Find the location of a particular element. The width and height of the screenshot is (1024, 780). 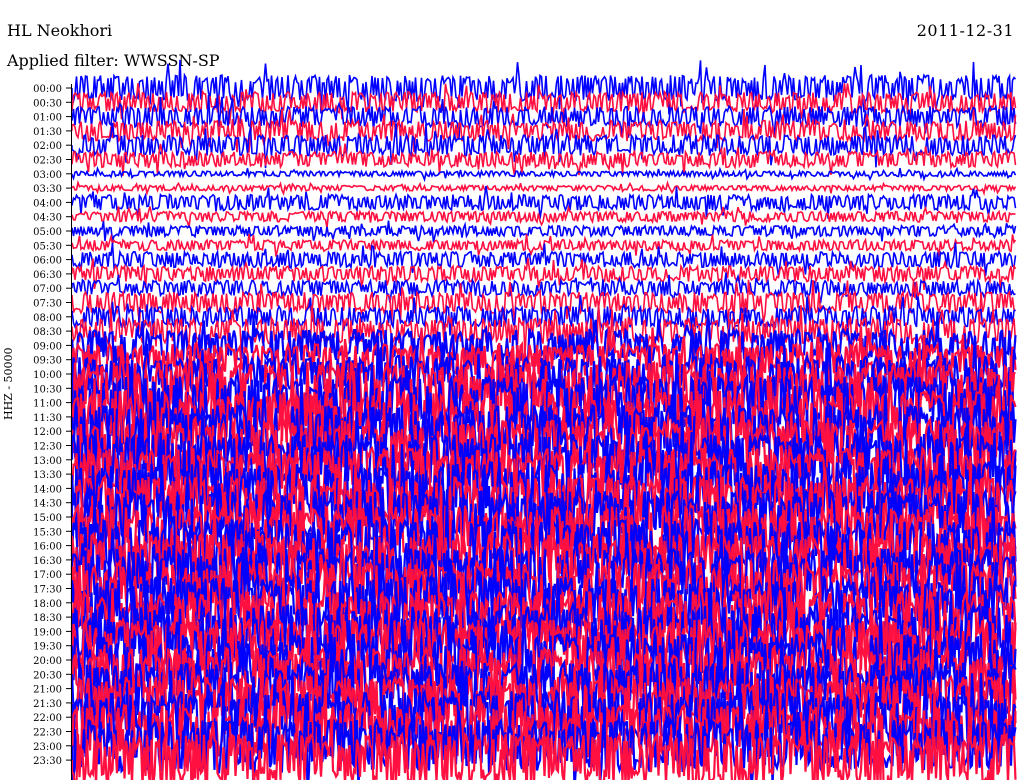

tick-label-1430: 14:30 is located at coordinates (47, 504).